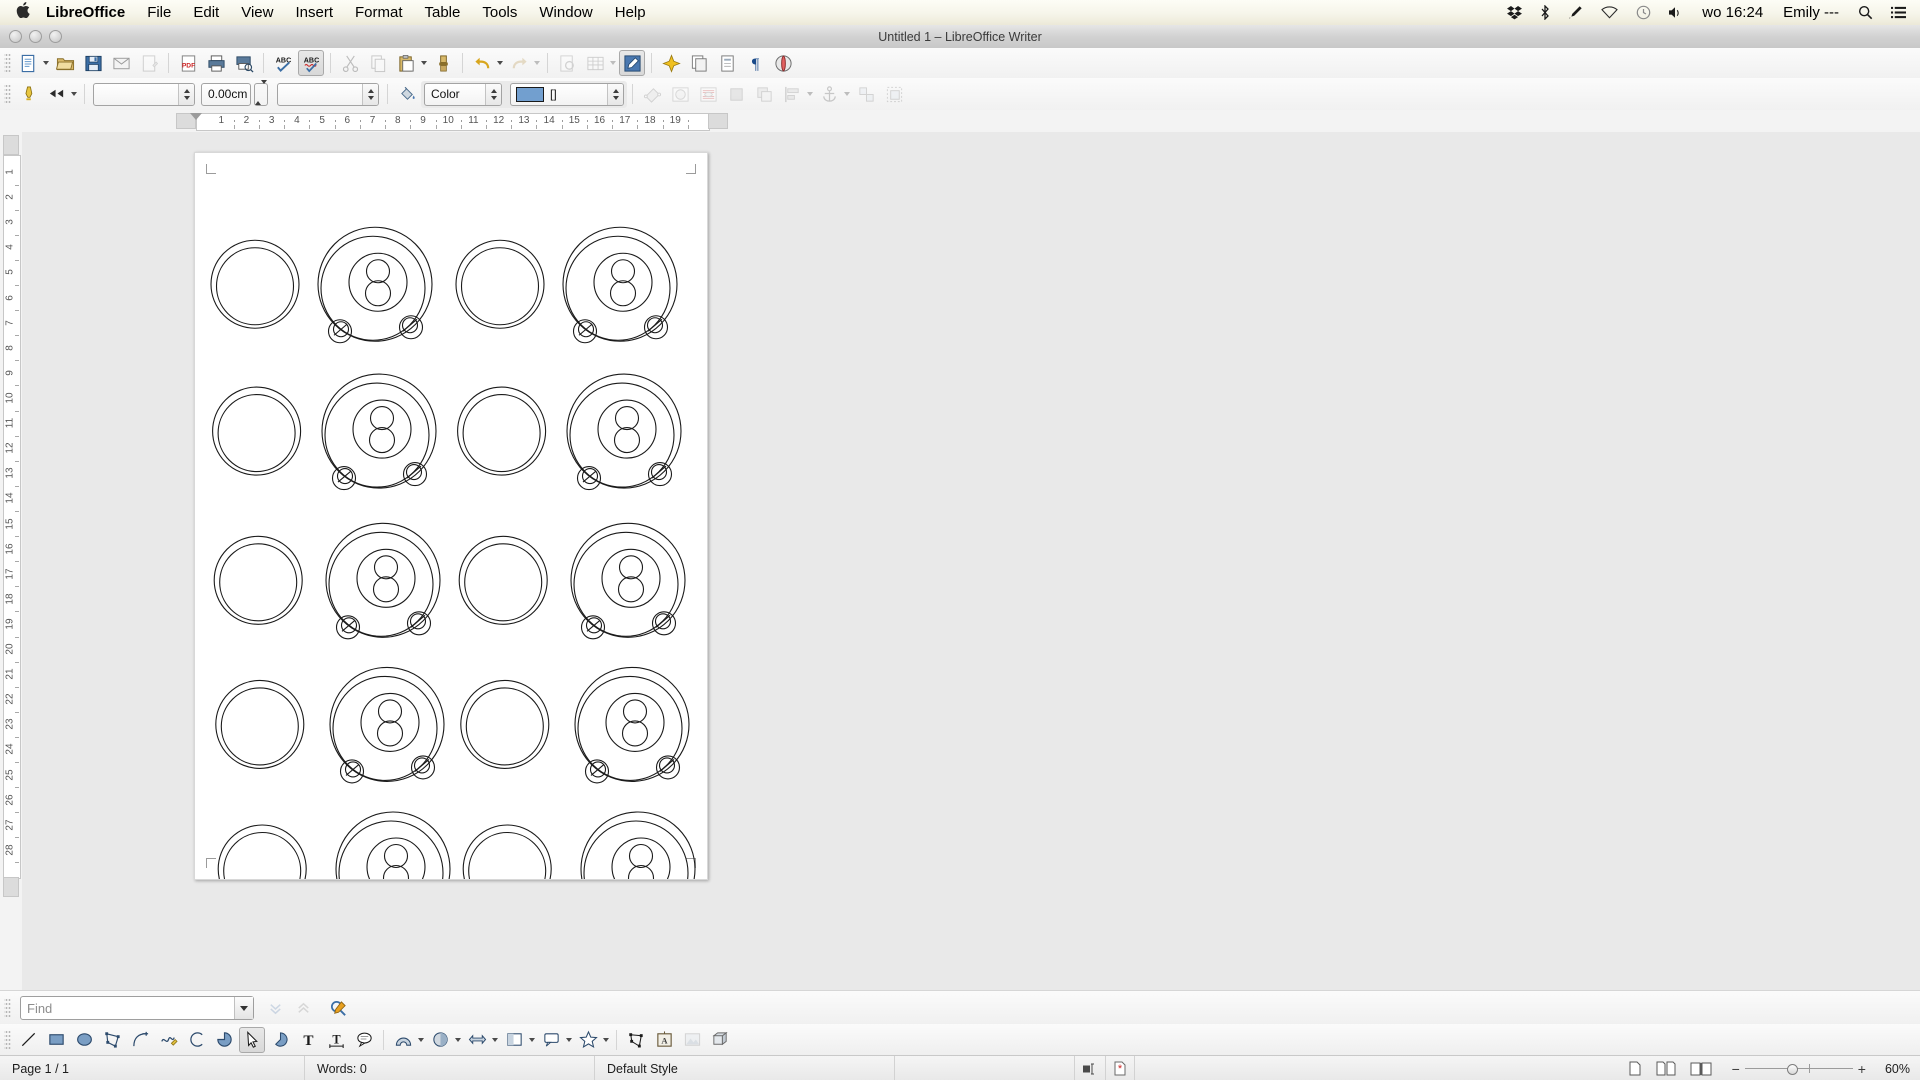 Image resolution: width=1920 pixels, height=1080 pixels. Describe the element at coordinates (1090, 1068) in the screenshot. I see `selection-mode-icon` at that location.